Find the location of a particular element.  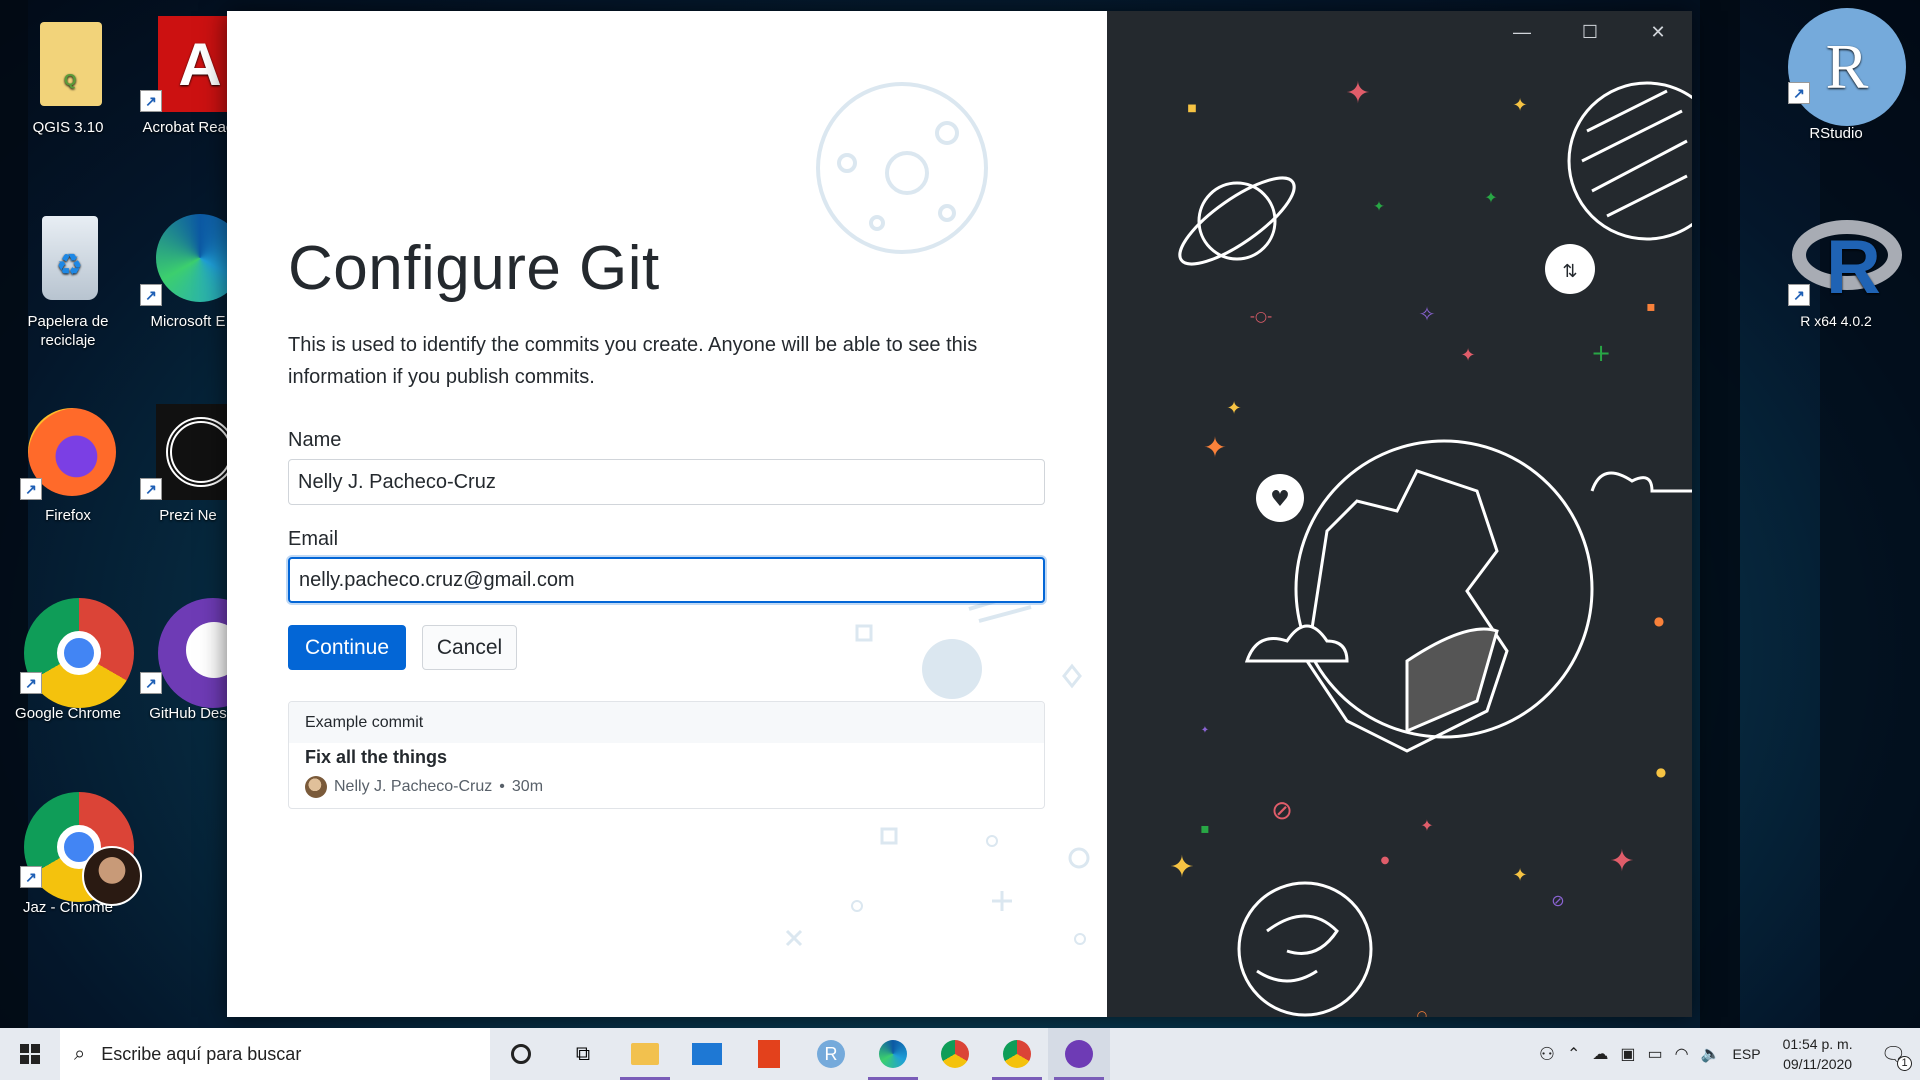

desktop-icon-google-chrome: ↗ Google Chrome is located at coordinates (71, 660).